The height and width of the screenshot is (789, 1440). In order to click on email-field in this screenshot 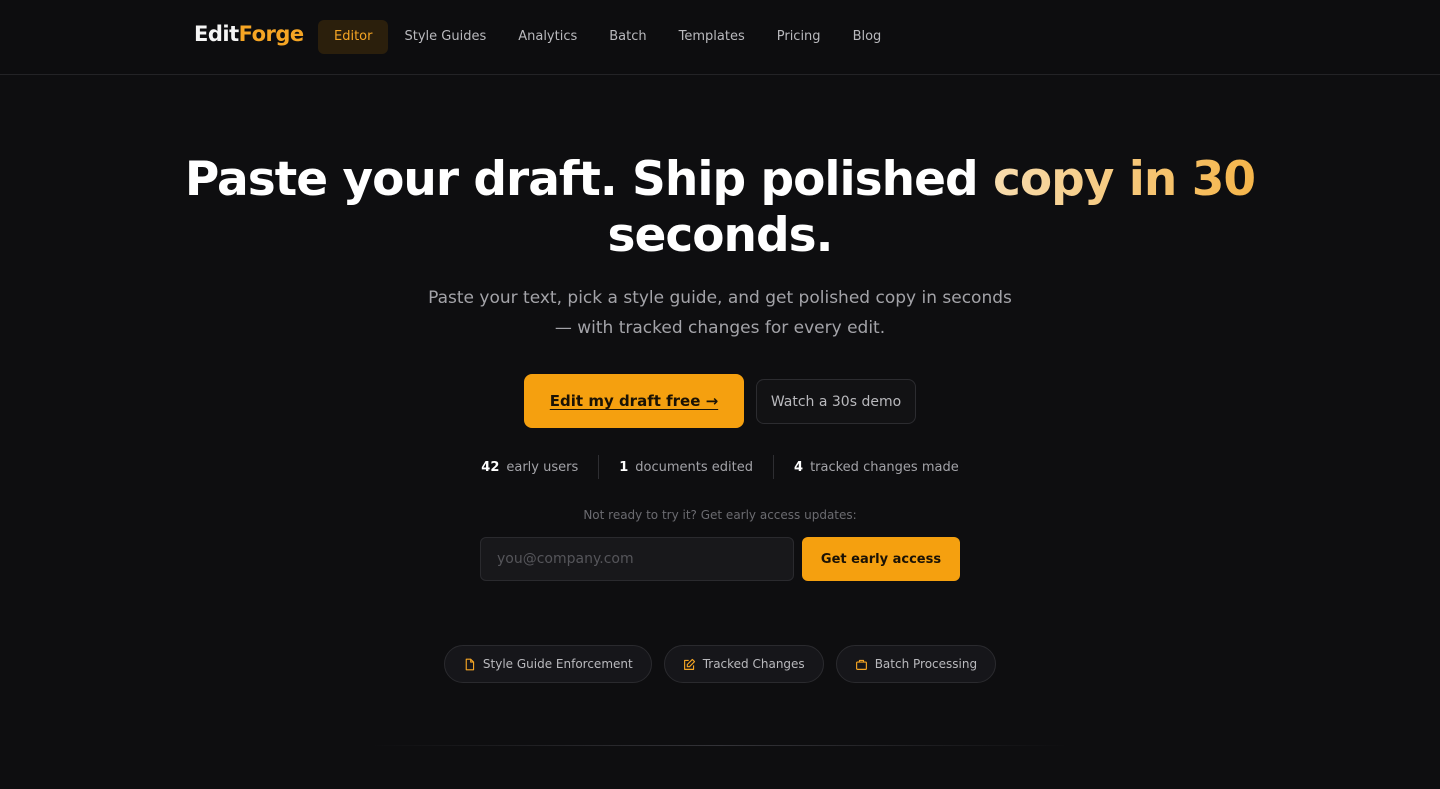, I will do `click(637, 559)`.